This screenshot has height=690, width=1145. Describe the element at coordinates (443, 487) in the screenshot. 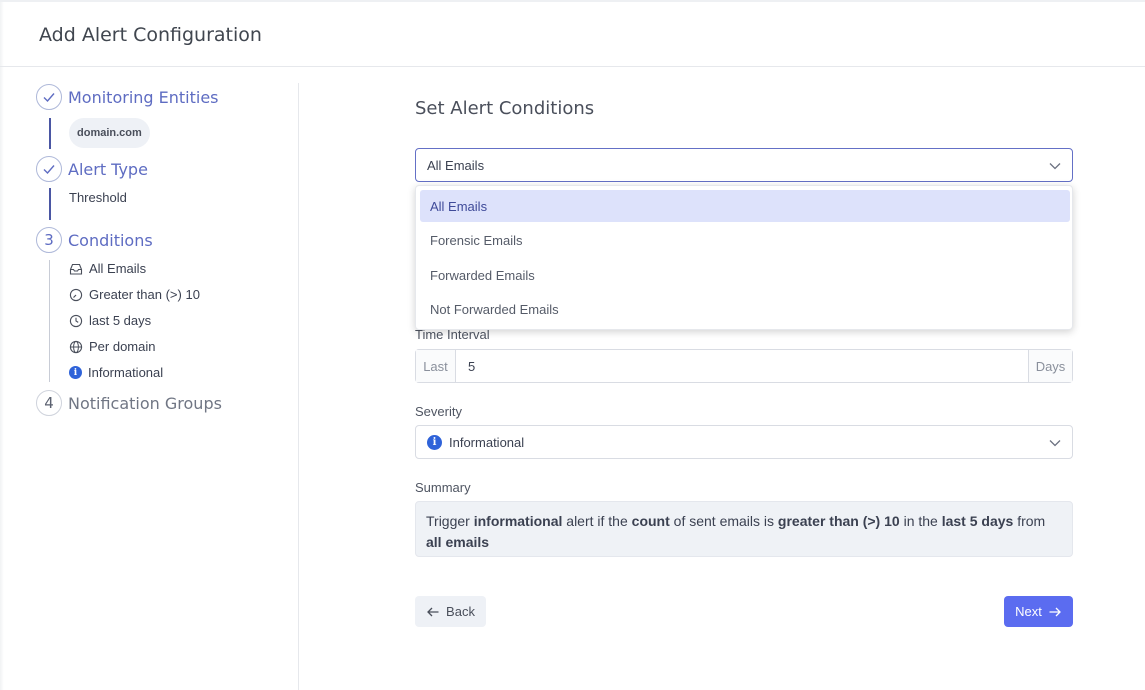

I see `summary-label: Summary` at that location.